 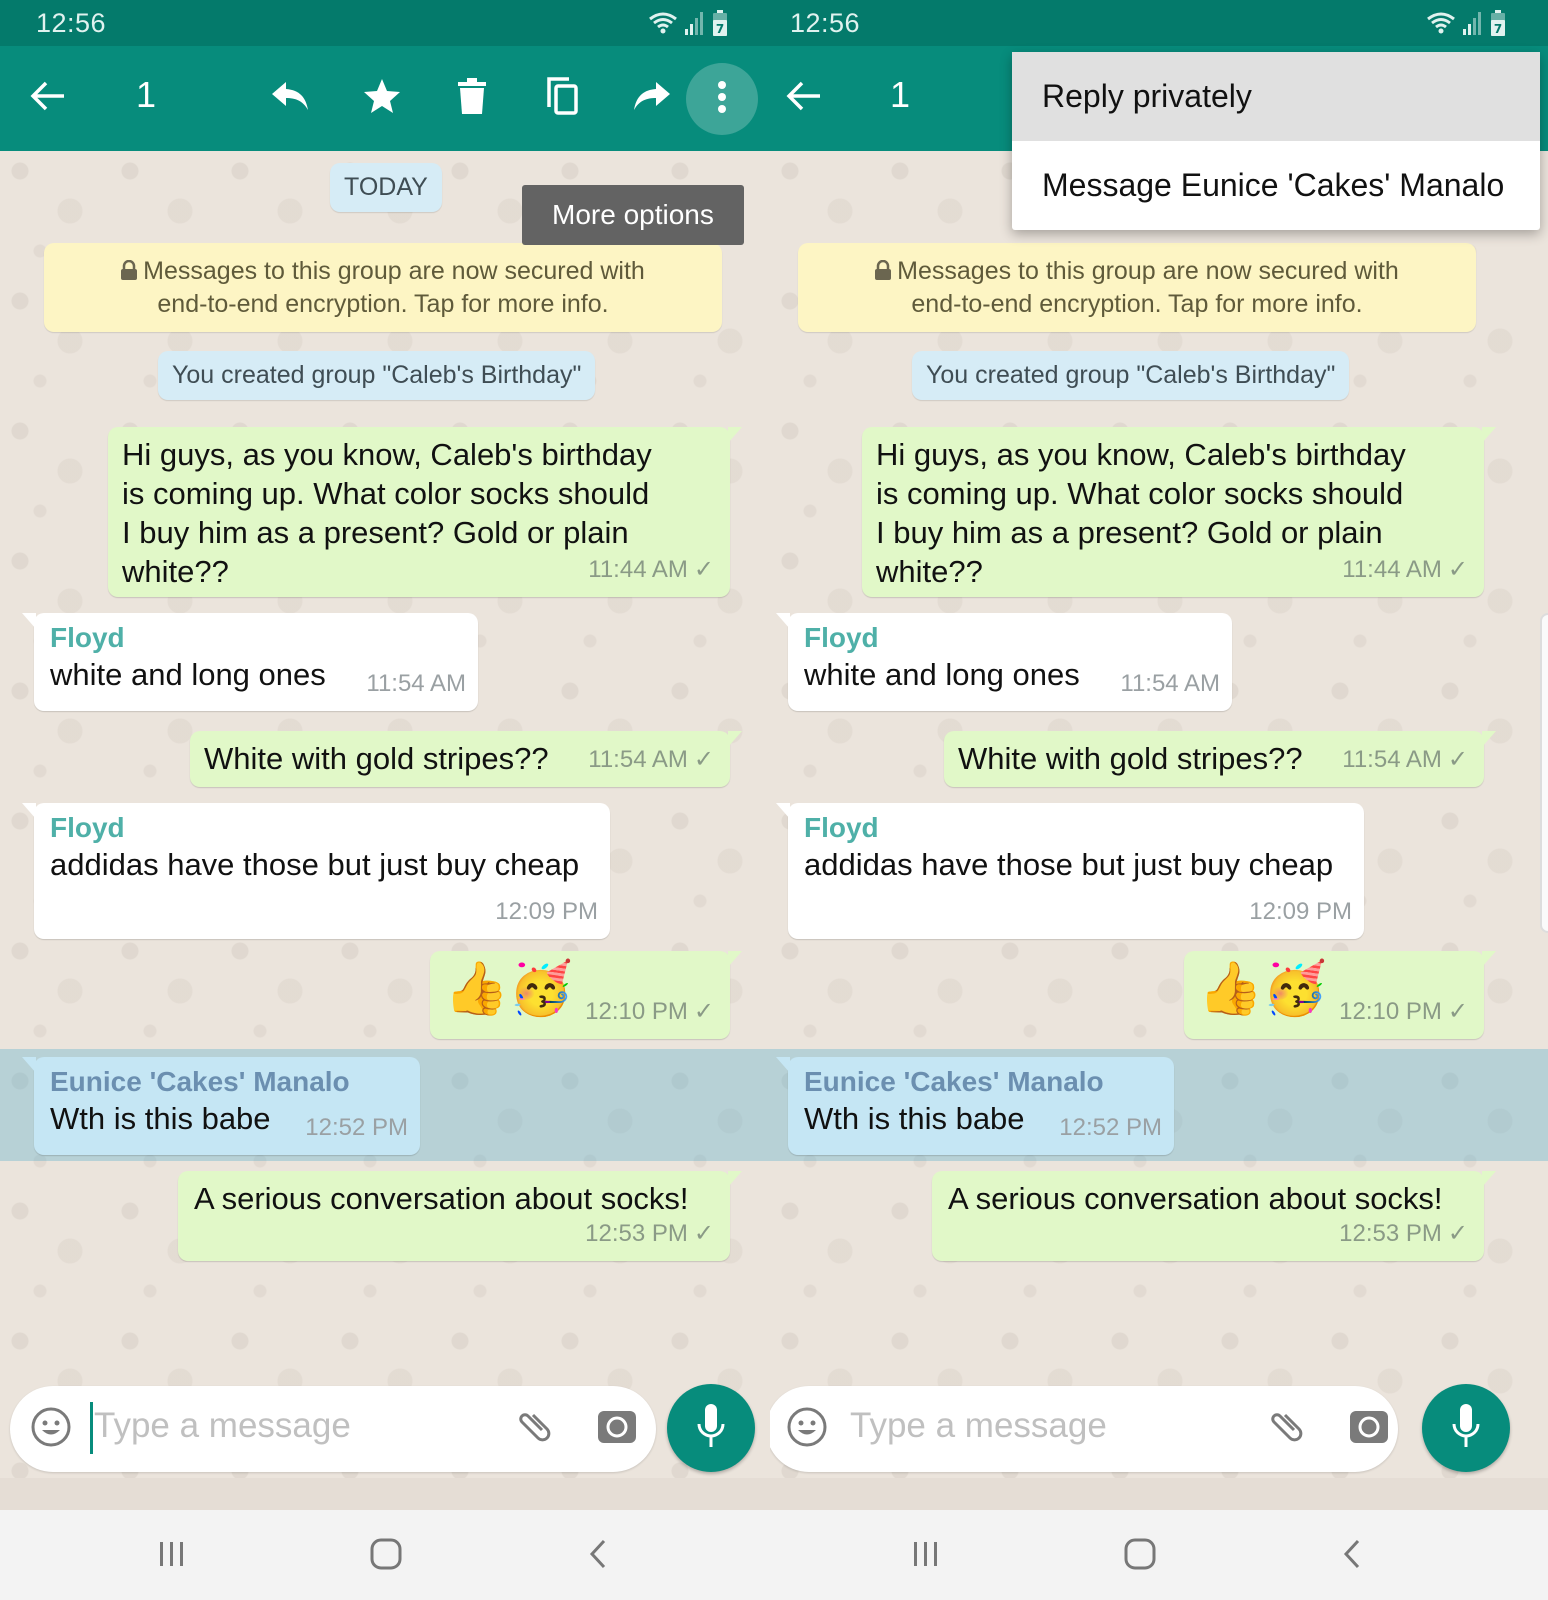 I want to click on reply-icon, so click(x=290, y=98).